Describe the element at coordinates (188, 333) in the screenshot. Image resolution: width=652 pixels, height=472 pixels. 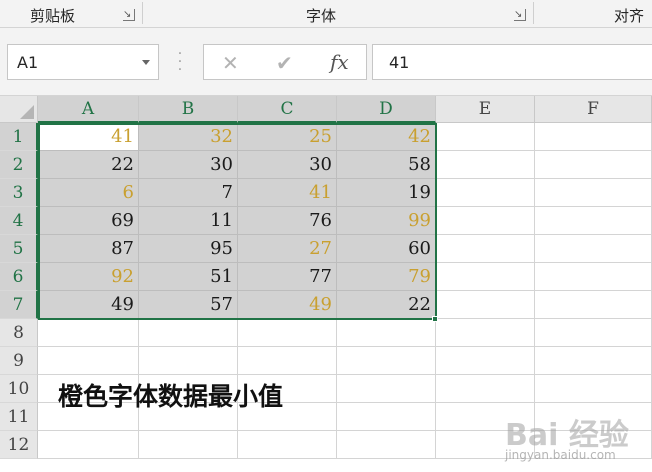
I see `cell-b8` at that location.